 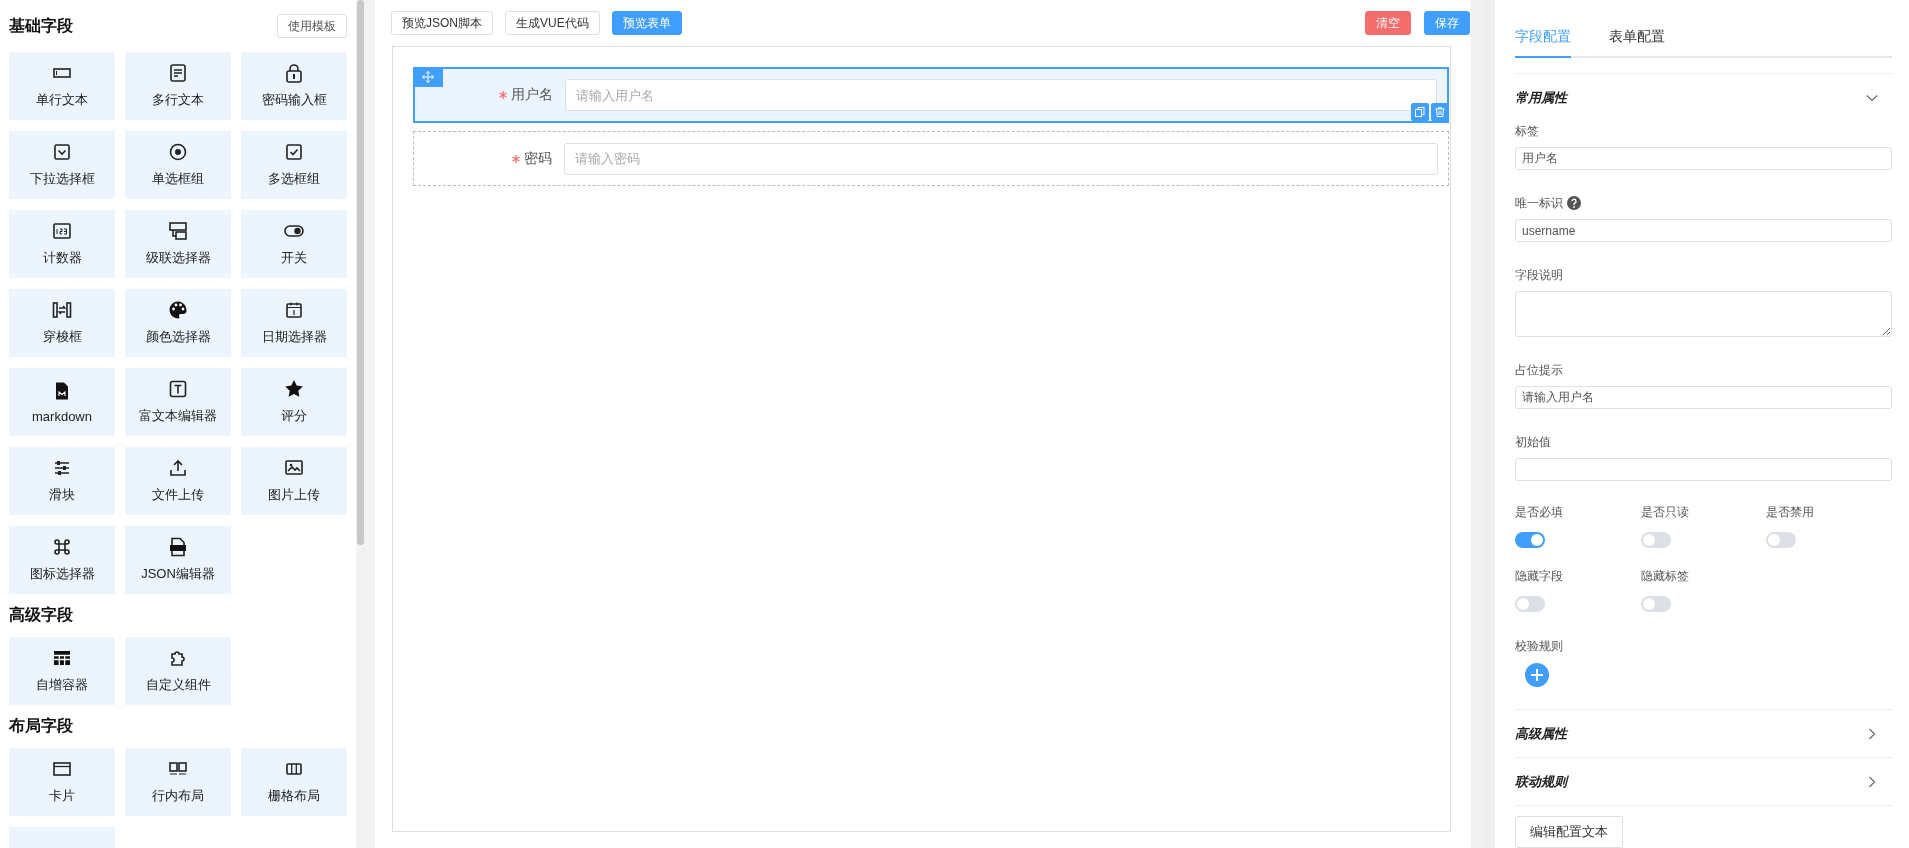 I want to click on component-tile: 滑块, so click(x=62, y=481).